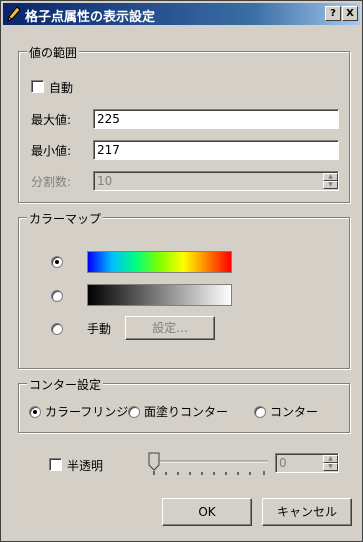 The height and width of the screenshot is (542, 363). What do you see at coordinates (216, 150) in the screenshot?
I see `min-value-input: 217` at bounding box center [216, 150].